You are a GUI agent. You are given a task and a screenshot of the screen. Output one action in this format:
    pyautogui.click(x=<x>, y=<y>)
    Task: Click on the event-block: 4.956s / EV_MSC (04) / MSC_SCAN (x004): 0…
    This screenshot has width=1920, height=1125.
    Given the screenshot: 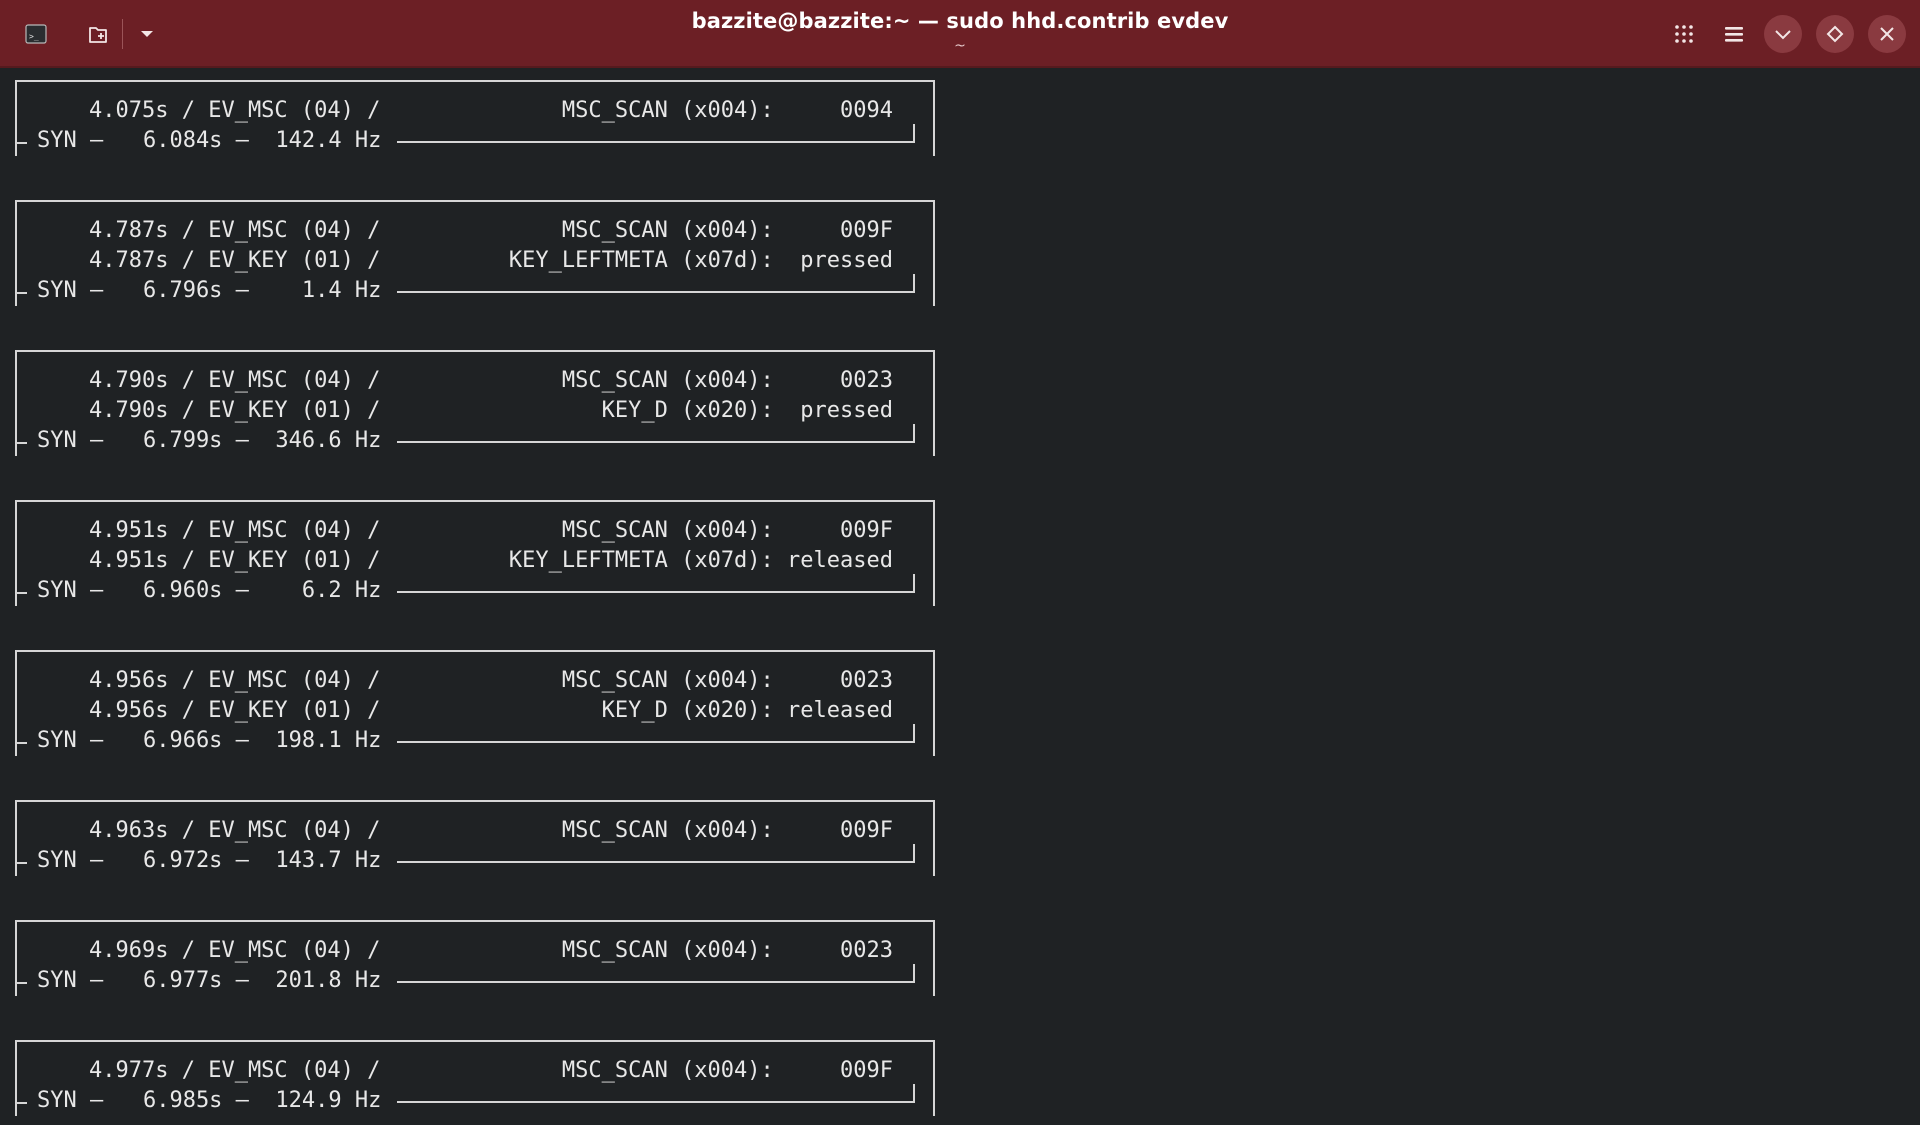 What is the action you would take?
    pyautogui.click(x=475, y=703)
    